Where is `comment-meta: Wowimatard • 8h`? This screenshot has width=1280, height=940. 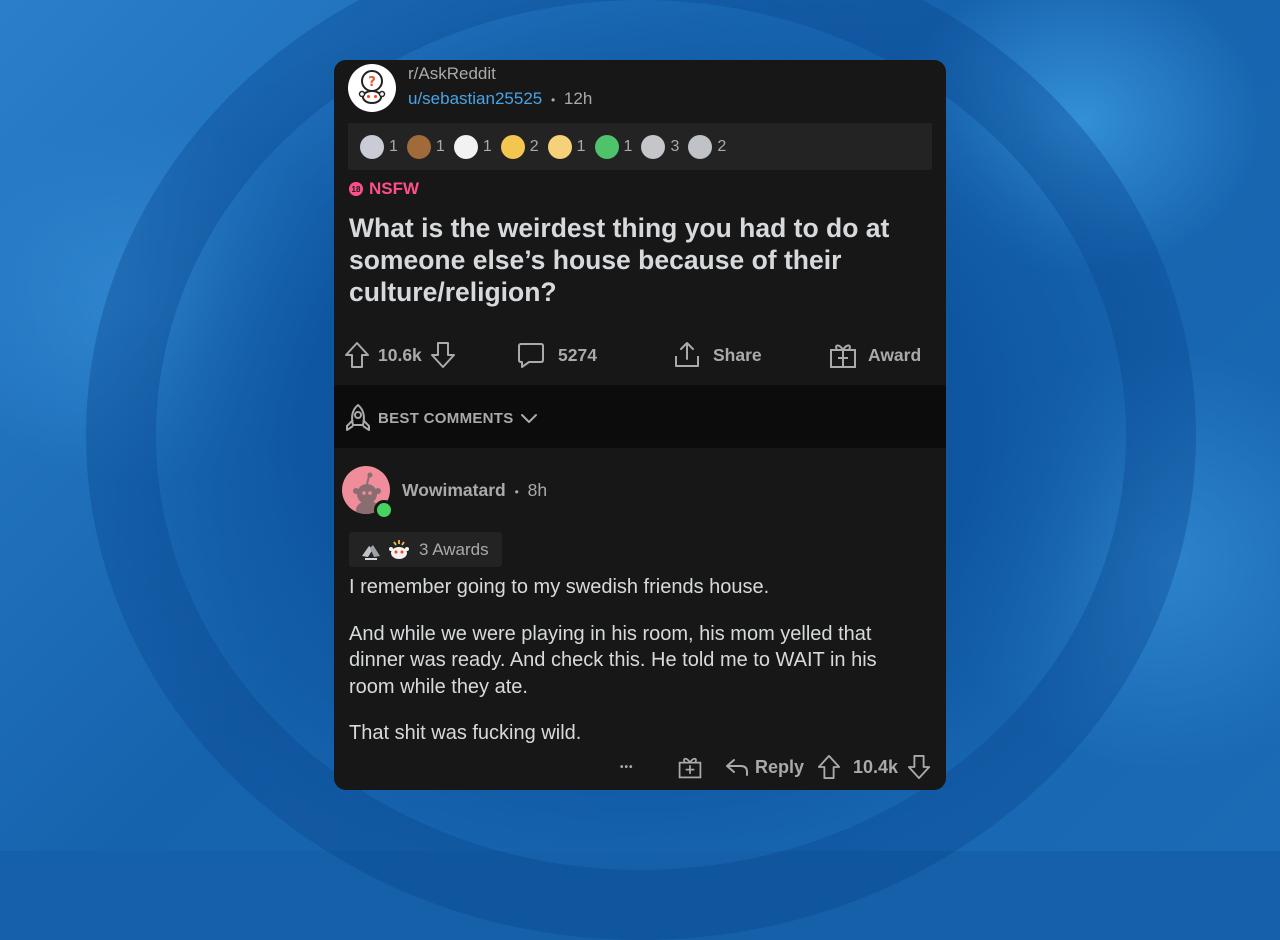
comment-meta: Wowimatard • 8h is located at coordinates (474, 490).